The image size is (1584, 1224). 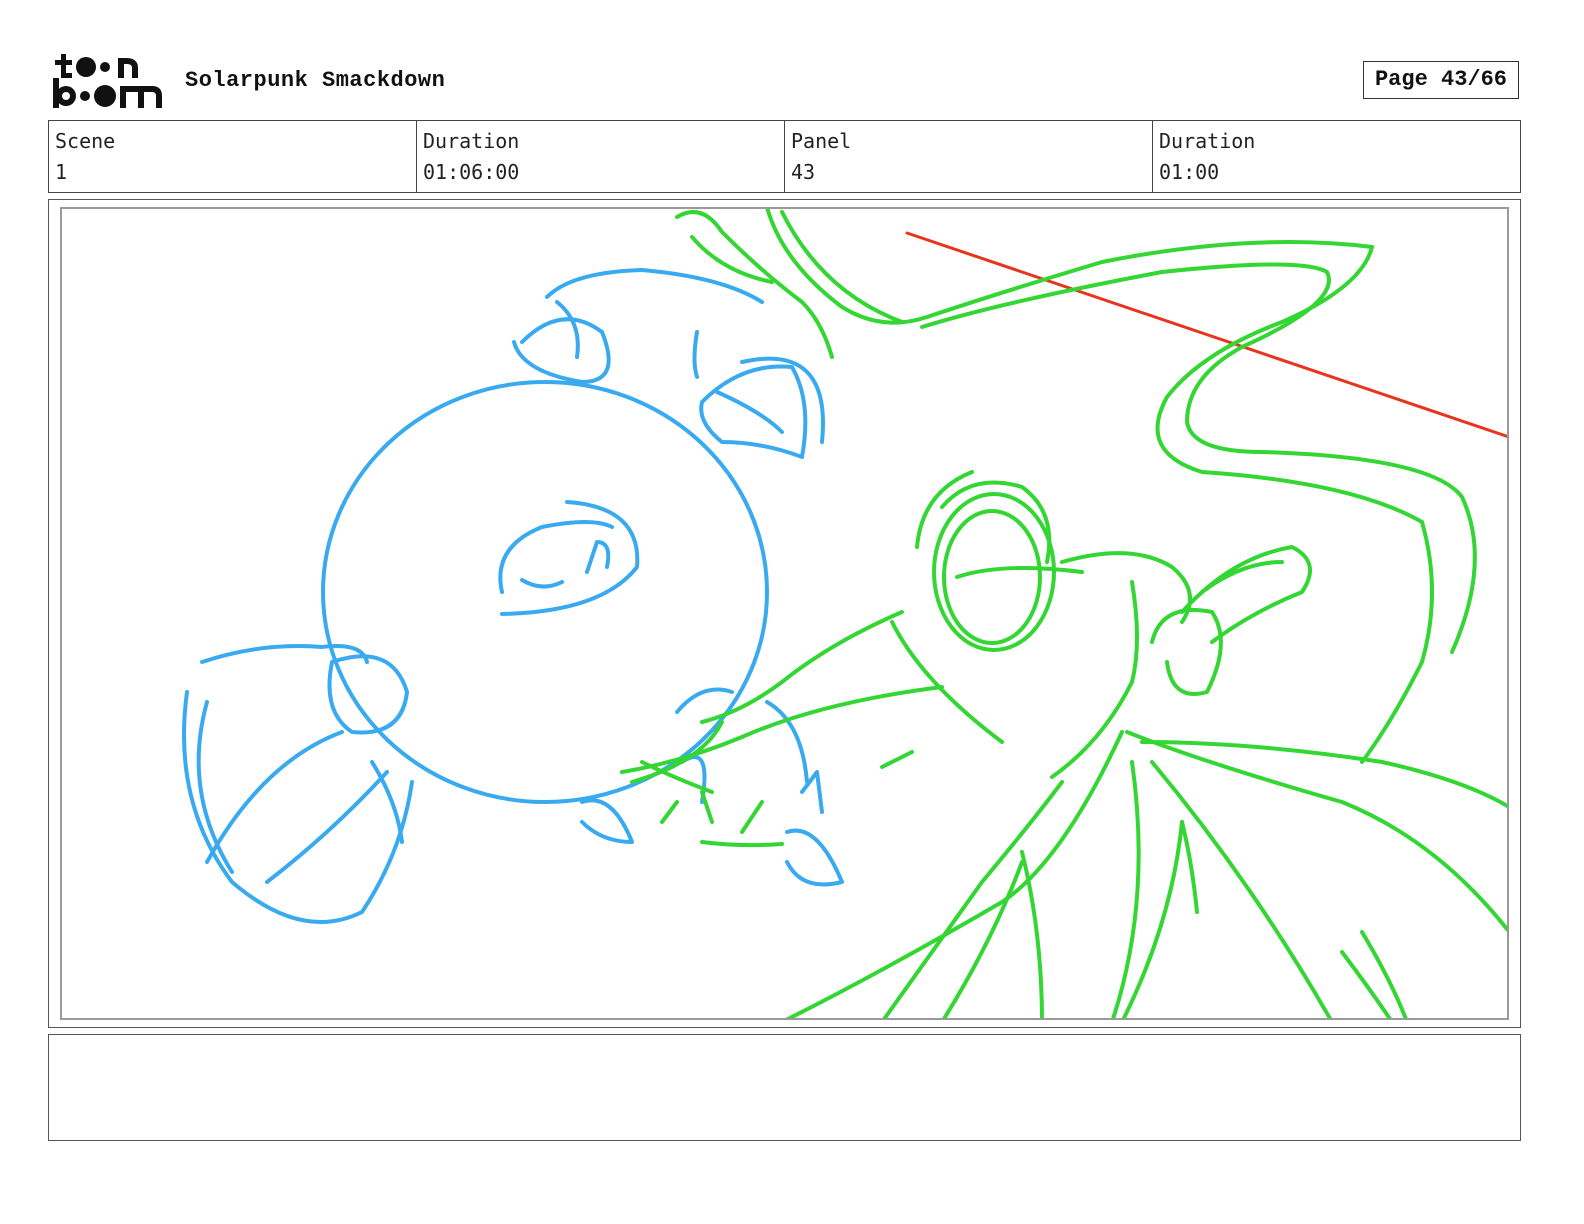 What do you see at coordinates (85, 141) in the screenshot?
I see `scene-label: Scene` at bounding box center [85, 141].